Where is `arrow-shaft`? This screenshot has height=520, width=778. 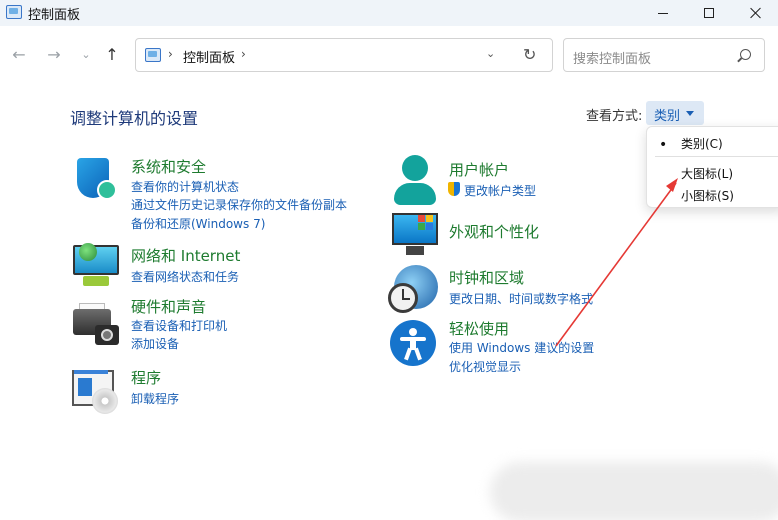
arrow-shaft is located at coordinates (616, 264).